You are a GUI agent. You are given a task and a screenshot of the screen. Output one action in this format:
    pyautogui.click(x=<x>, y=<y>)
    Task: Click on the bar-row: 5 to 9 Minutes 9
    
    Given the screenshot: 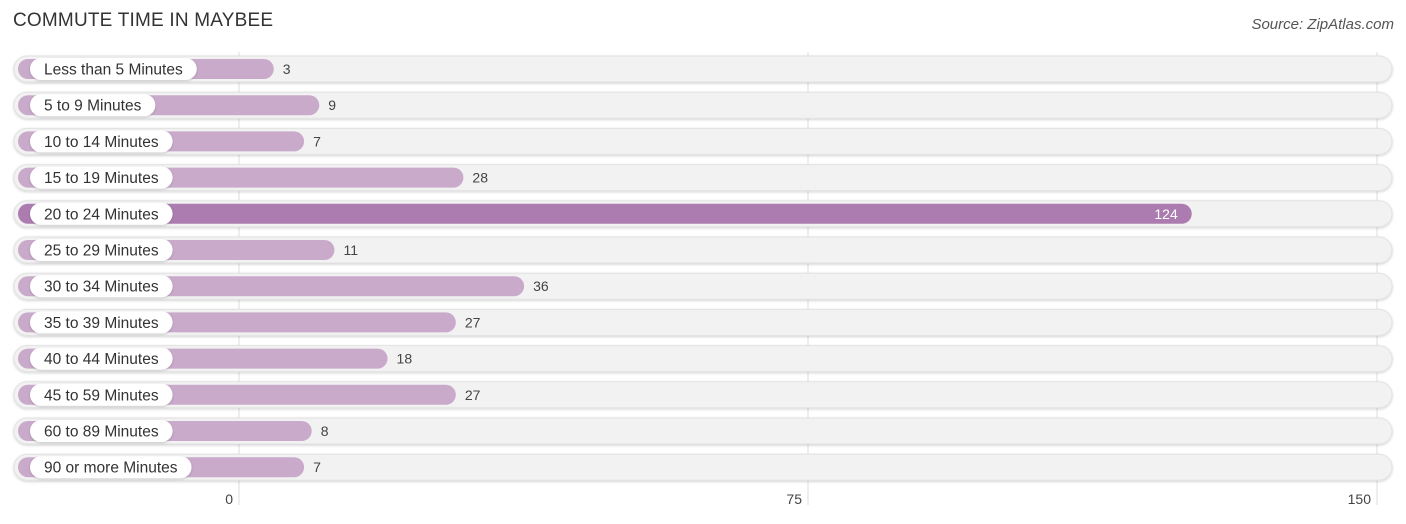 What is the action you would take?
    pyautogui.click(x=703, y=105)
    